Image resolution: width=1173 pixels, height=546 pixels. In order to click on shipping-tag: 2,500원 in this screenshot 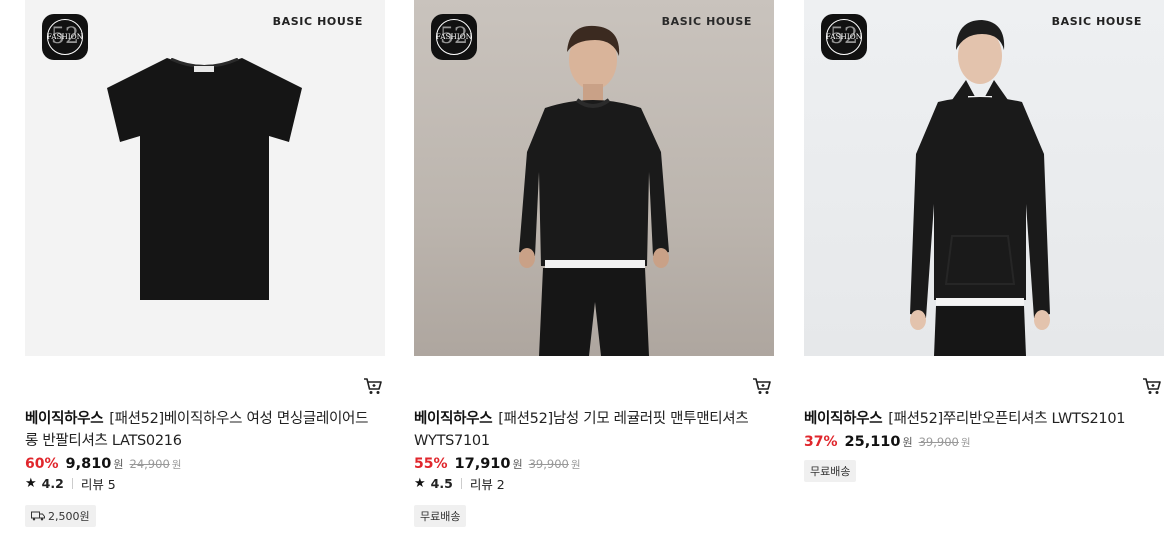, I will do `click(60, 516)`.